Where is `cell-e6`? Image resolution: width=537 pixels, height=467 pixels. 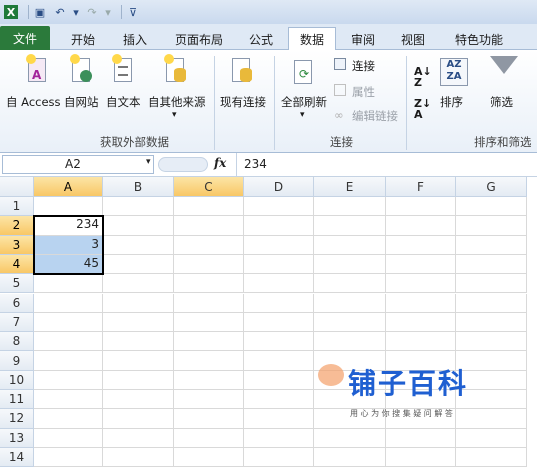
cell-e6 is located at coordinates (350, 303).